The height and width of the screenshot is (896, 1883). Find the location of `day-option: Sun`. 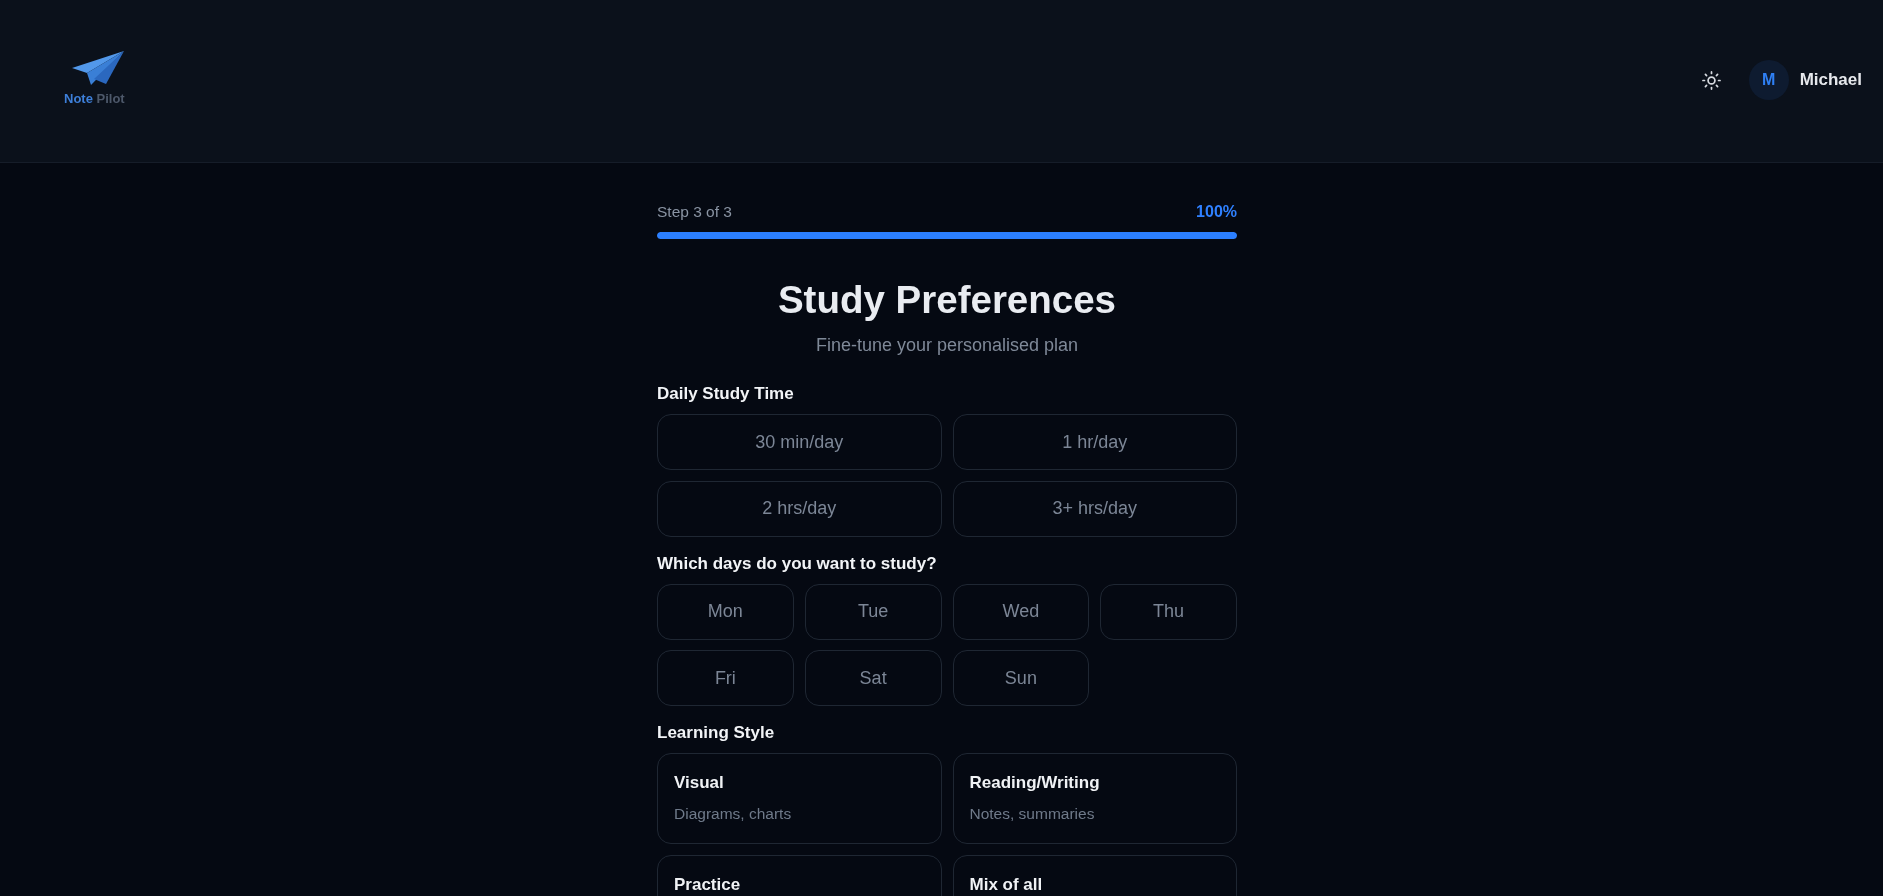

day-option: Sun is located at coordinates (1021, 678).